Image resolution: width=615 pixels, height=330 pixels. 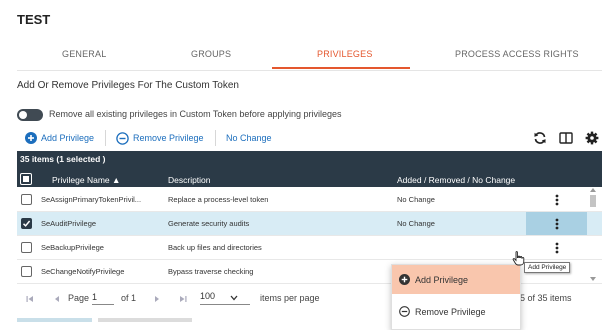 I want to click on tab-groups: GROUPS, so click(x=211, y=54).